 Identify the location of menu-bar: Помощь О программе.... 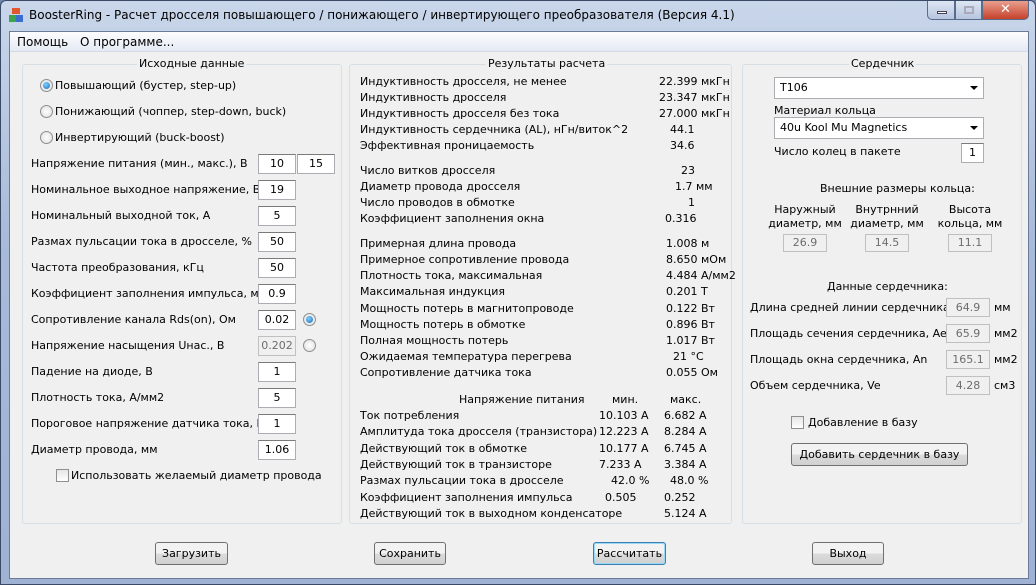
(519, 42).